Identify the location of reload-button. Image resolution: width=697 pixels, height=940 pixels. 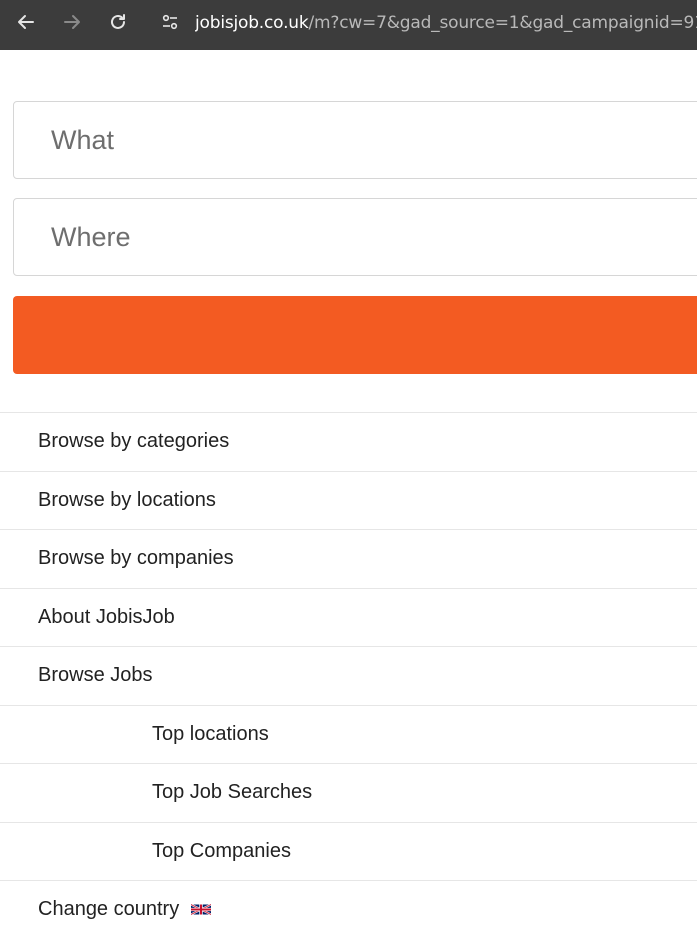
(118, 22).